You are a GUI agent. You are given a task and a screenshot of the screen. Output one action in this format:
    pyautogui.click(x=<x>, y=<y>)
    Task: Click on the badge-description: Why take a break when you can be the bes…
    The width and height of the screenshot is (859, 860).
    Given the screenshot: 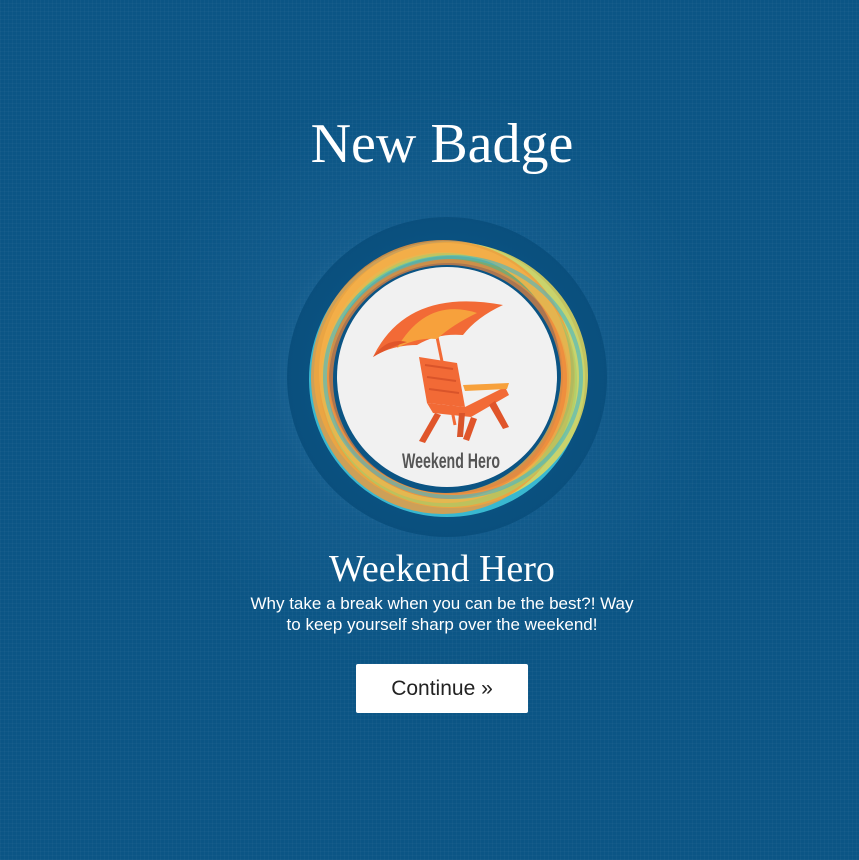 What is the action you would take?
    pyautogui.click(x=442, y=614)
    